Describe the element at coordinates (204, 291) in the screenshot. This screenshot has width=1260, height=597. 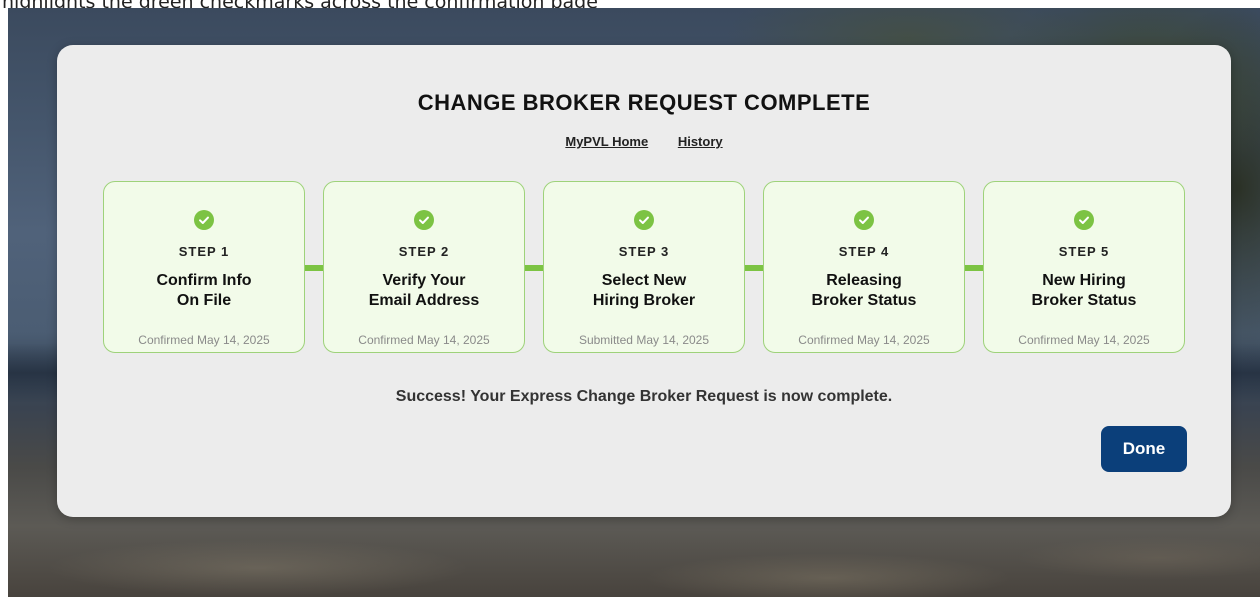
I see `step-title: Confirm Info On File` at that location.